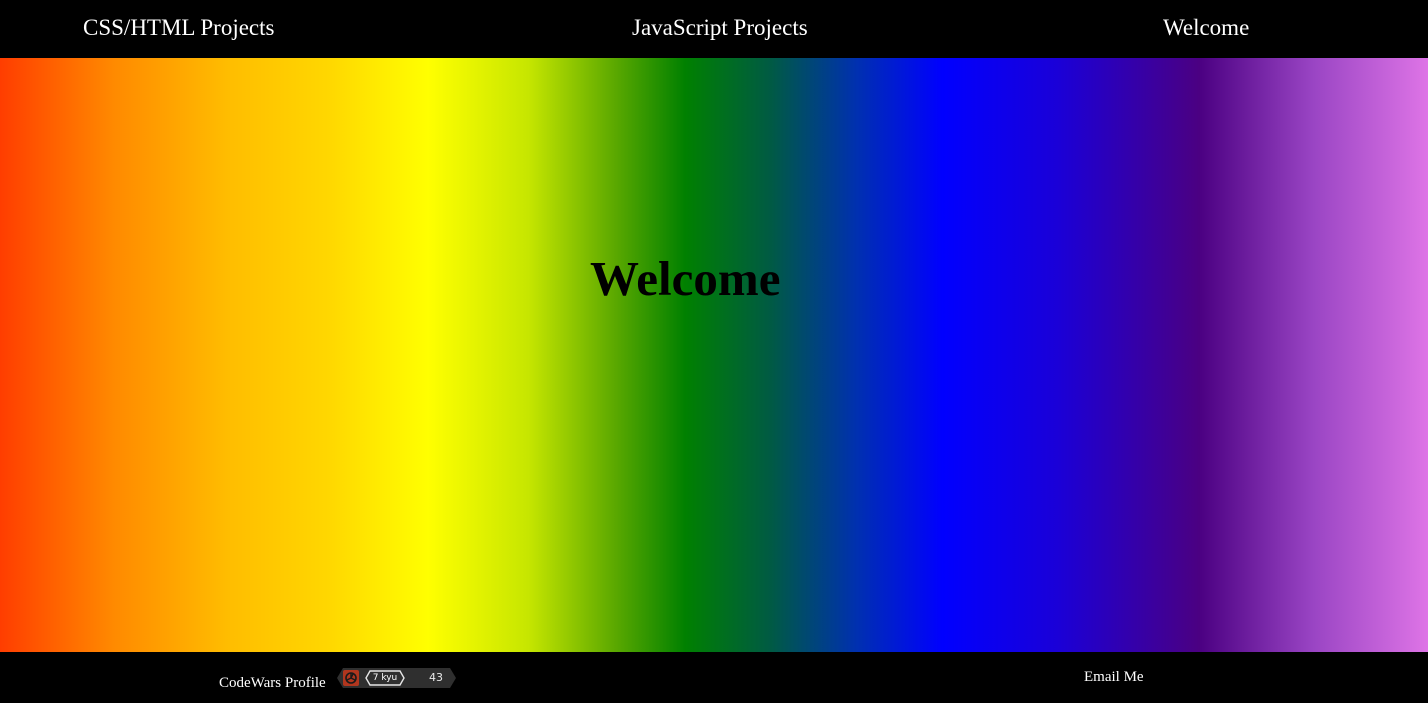 Image resolution: width=1428 pixels, height=703 pixels. I want to click on nav-link-welcome: Welcome, so click(1206, 28).